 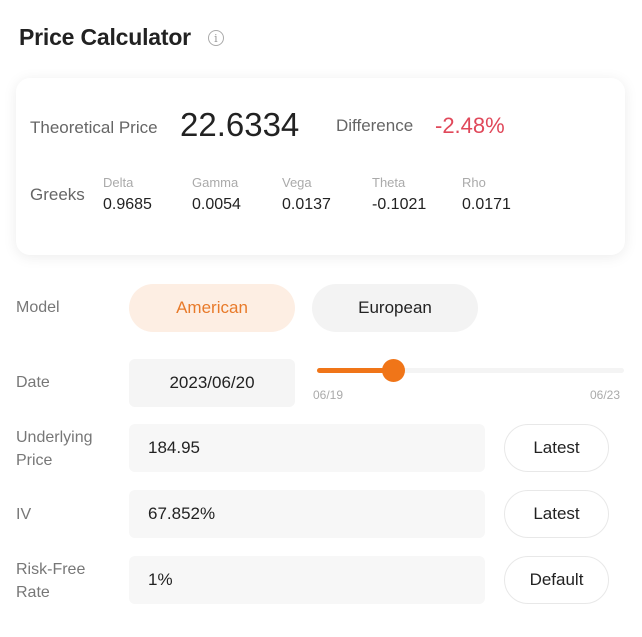 I want to click on greek-name: Rho, so click(x=474, y=182).